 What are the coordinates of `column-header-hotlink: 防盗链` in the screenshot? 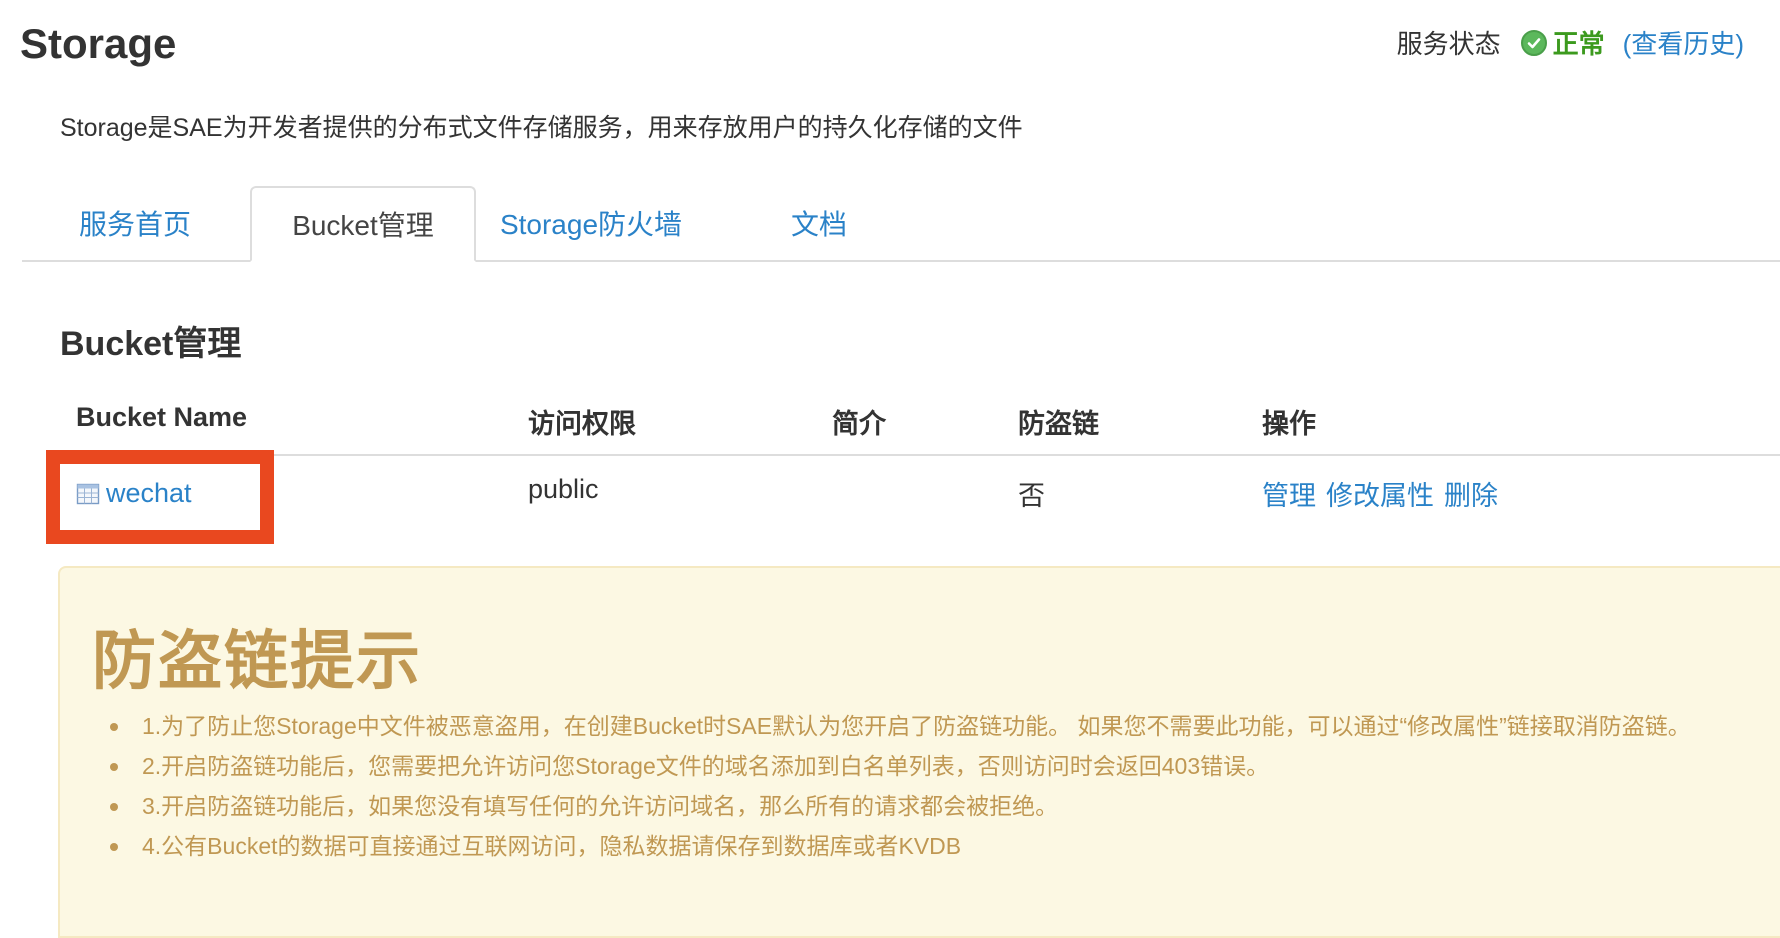 It's located at (1058, 424).